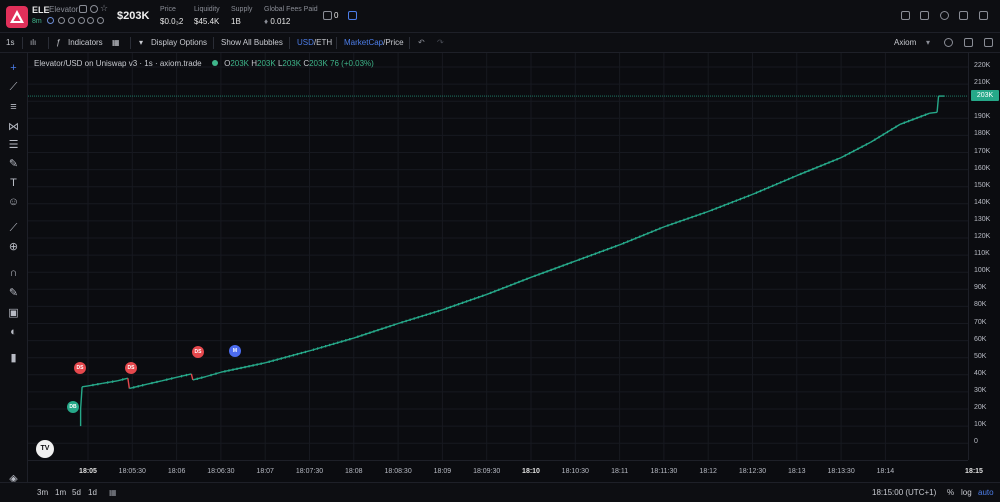 This screenshot has width=1000, height=502. What do you see at coordinates (904, 492) in the screenshot?
I see `clock-time: 18:15:00 (UTC+1)` at bounding box center [904, 492].